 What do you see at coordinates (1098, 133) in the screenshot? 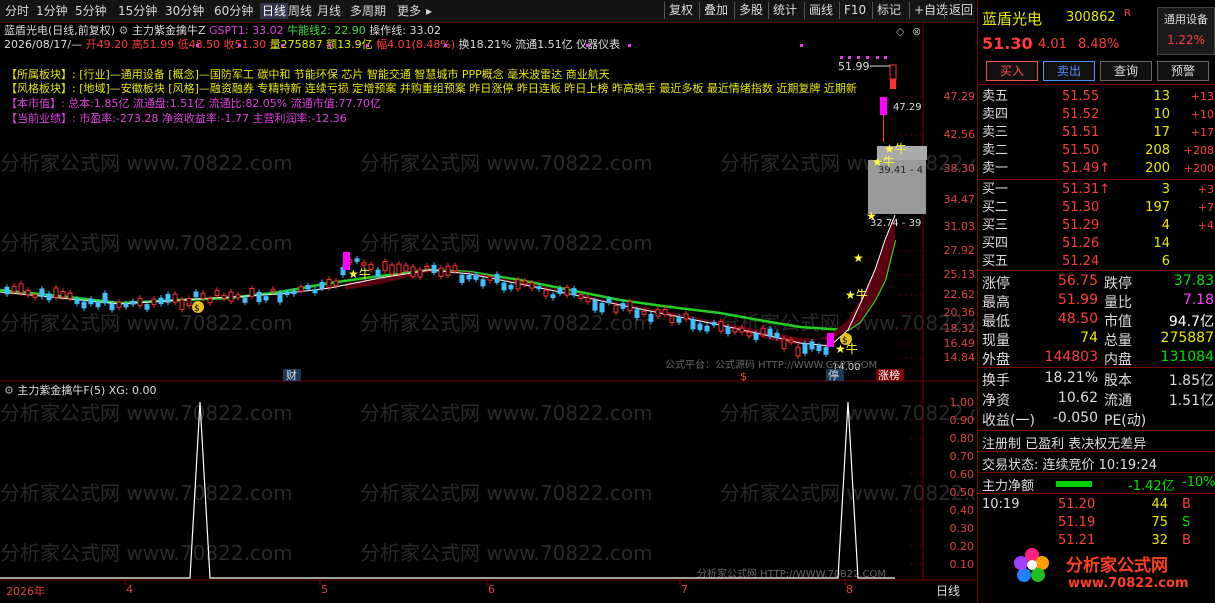
I see `quote-row: 卖三 51.51 17 +17` at bounding box center [1098, 133].